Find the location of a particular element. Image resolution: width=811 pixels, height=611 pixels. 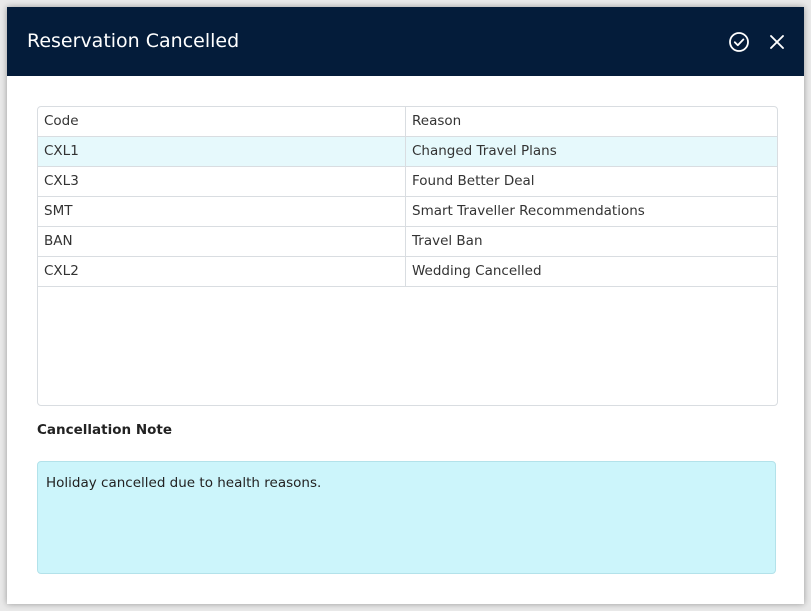

code-cell: CXL2 is located at coordinates (222, 271).